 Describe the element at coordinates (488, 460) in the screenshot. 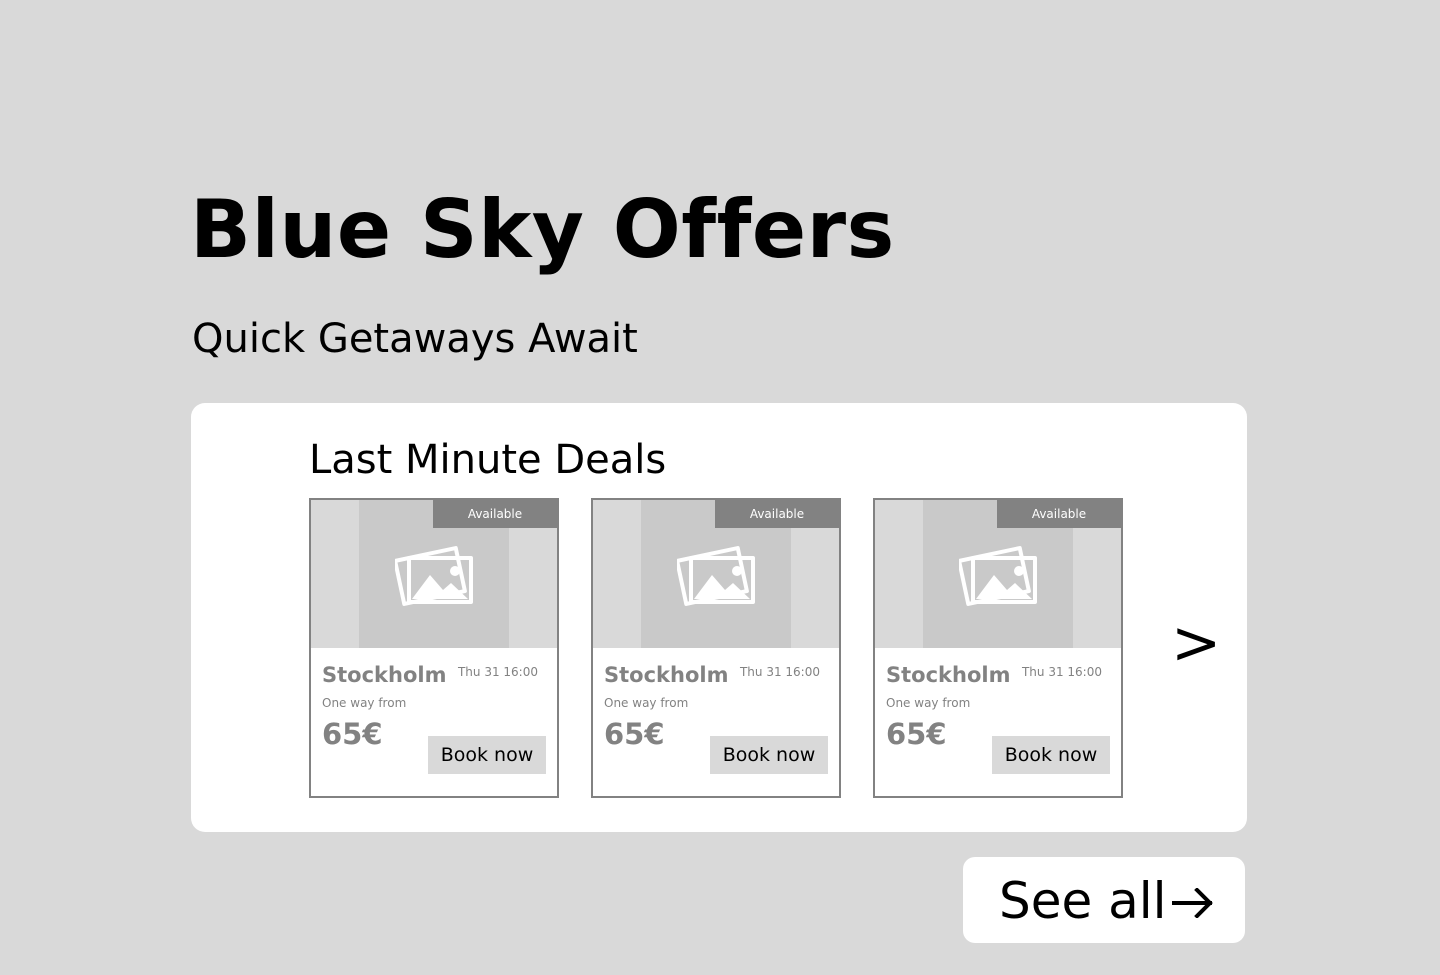

I see `section-title: Last Minute Deals` at that location.